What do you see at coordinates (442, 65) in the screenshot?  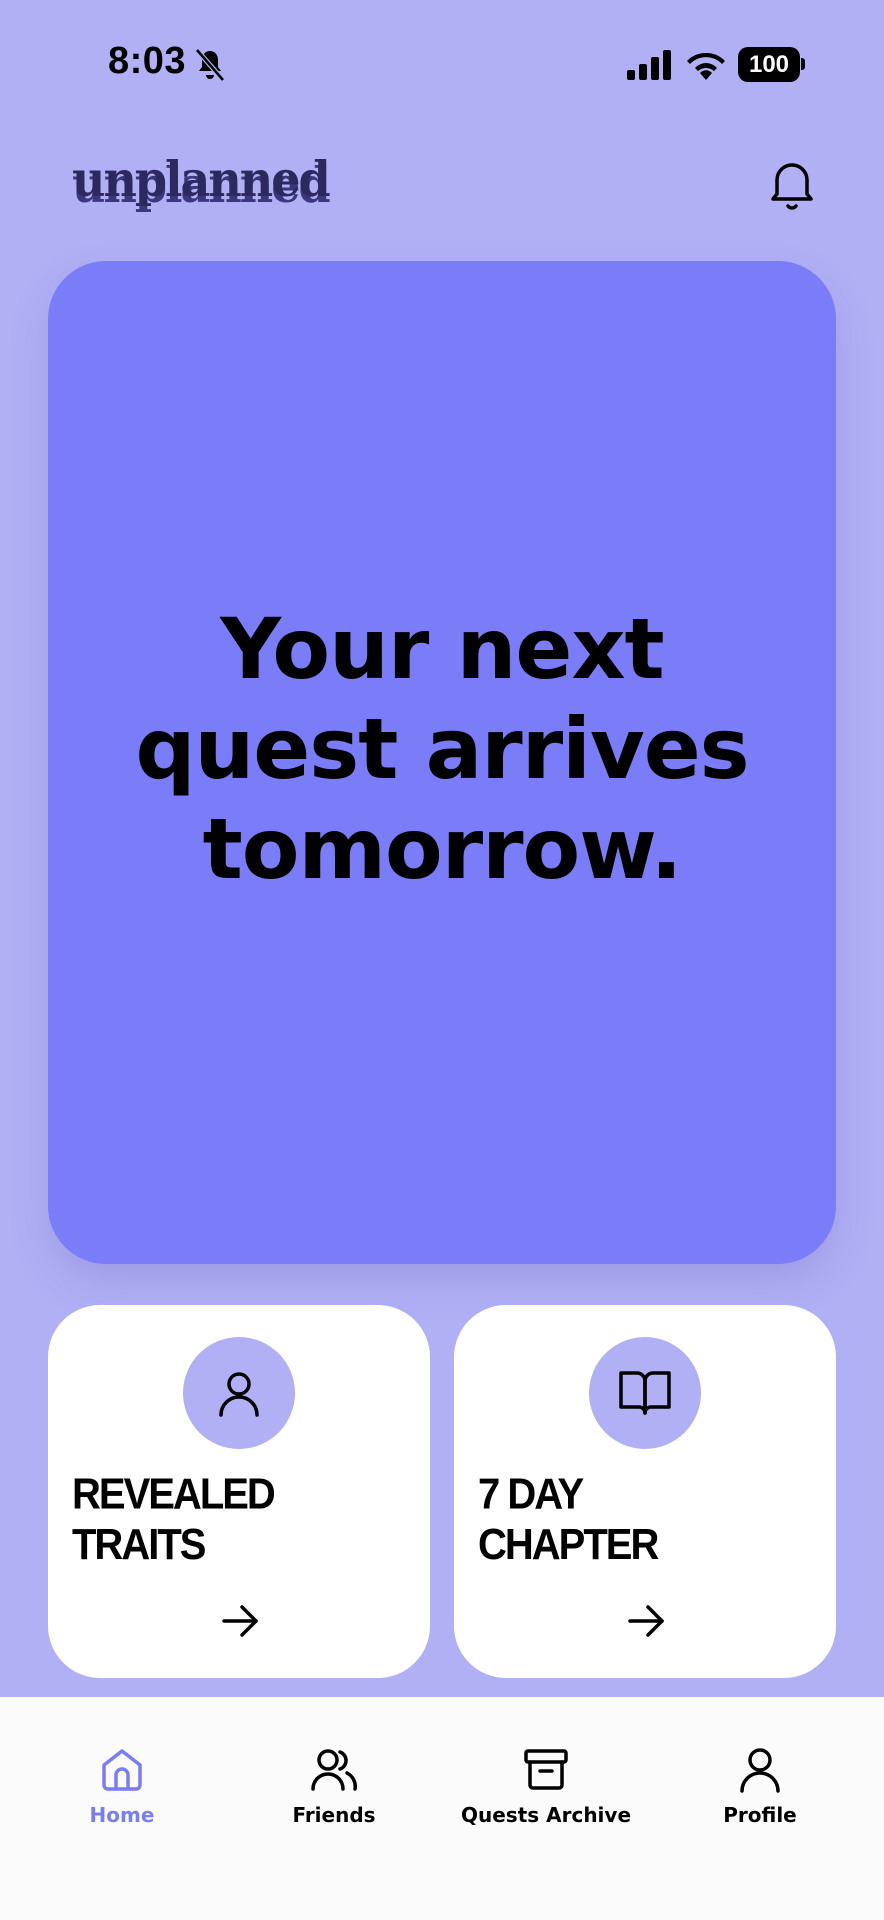 I see `status-bar: 8:03 100` at bounding box center [442, 65].